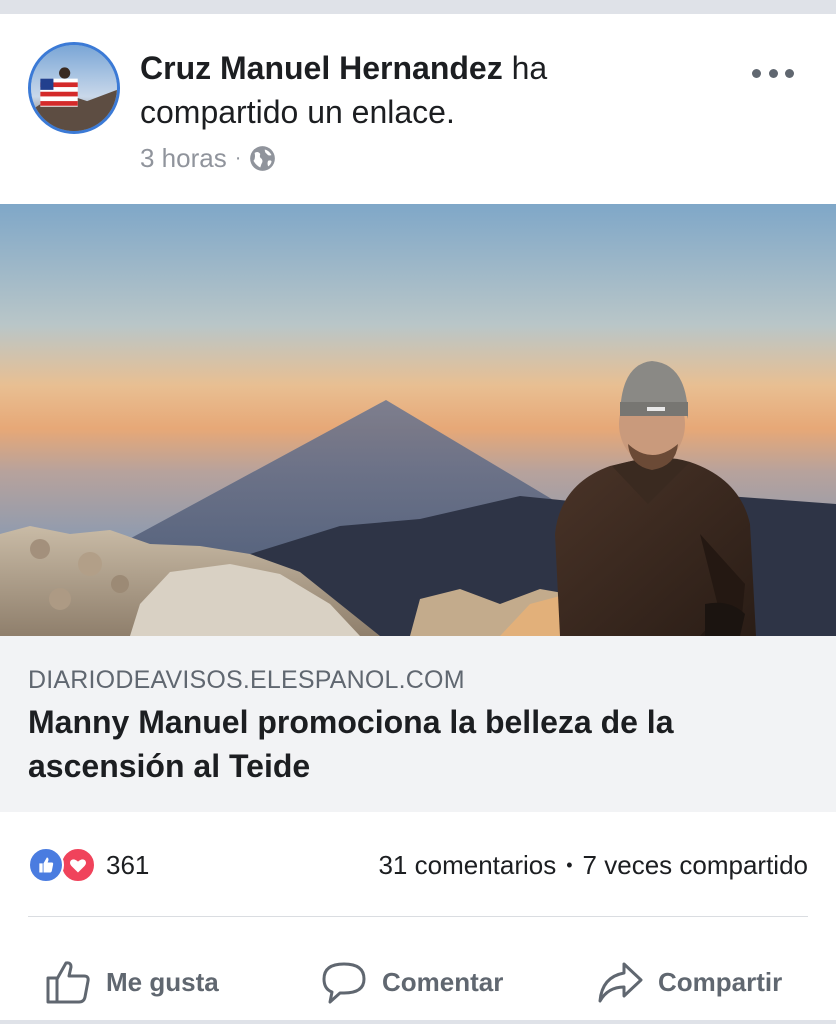  I want to click on comment-bubble-icon, so click(344, 982).